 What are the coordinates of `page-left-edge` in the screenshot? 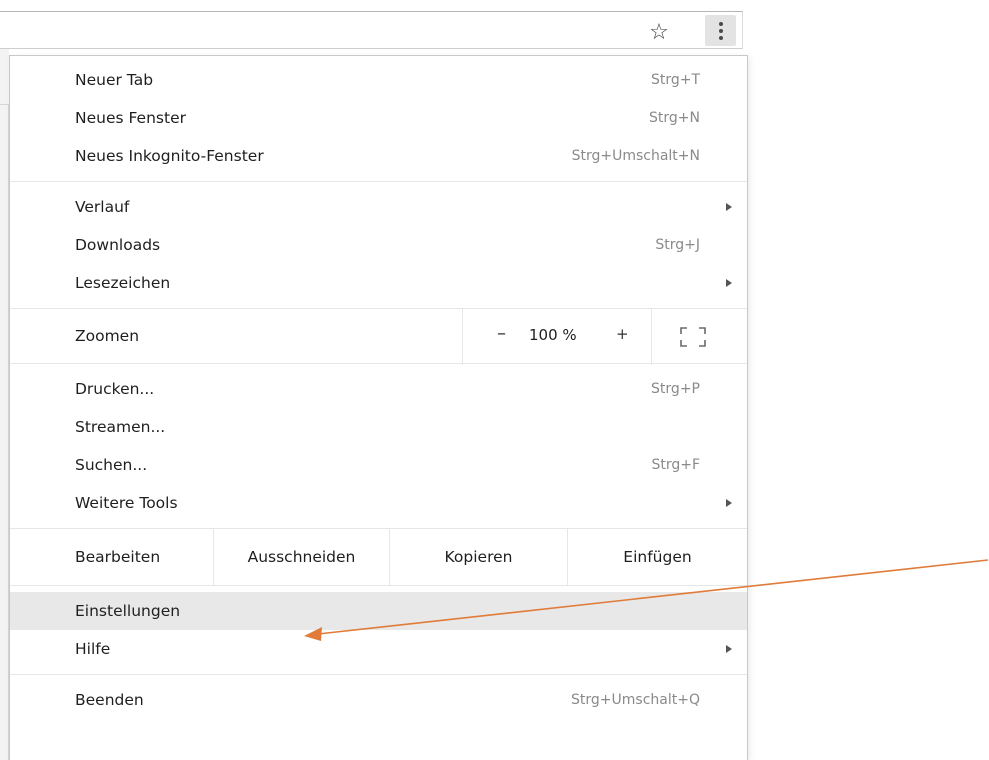 It's located at (4, 404).